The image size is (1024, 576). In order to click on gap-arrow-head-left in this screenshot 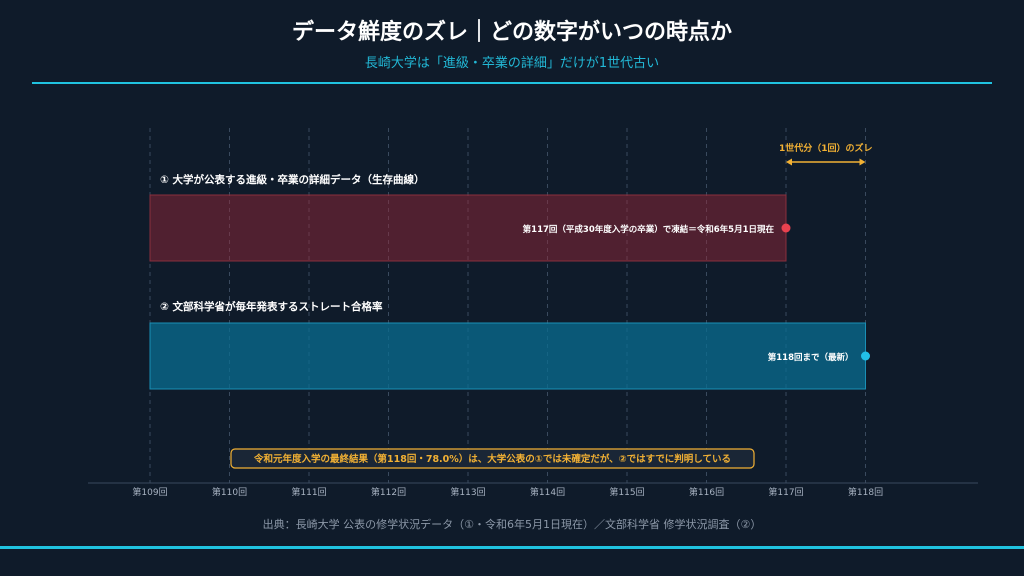, I will do `click(789, 162)`.